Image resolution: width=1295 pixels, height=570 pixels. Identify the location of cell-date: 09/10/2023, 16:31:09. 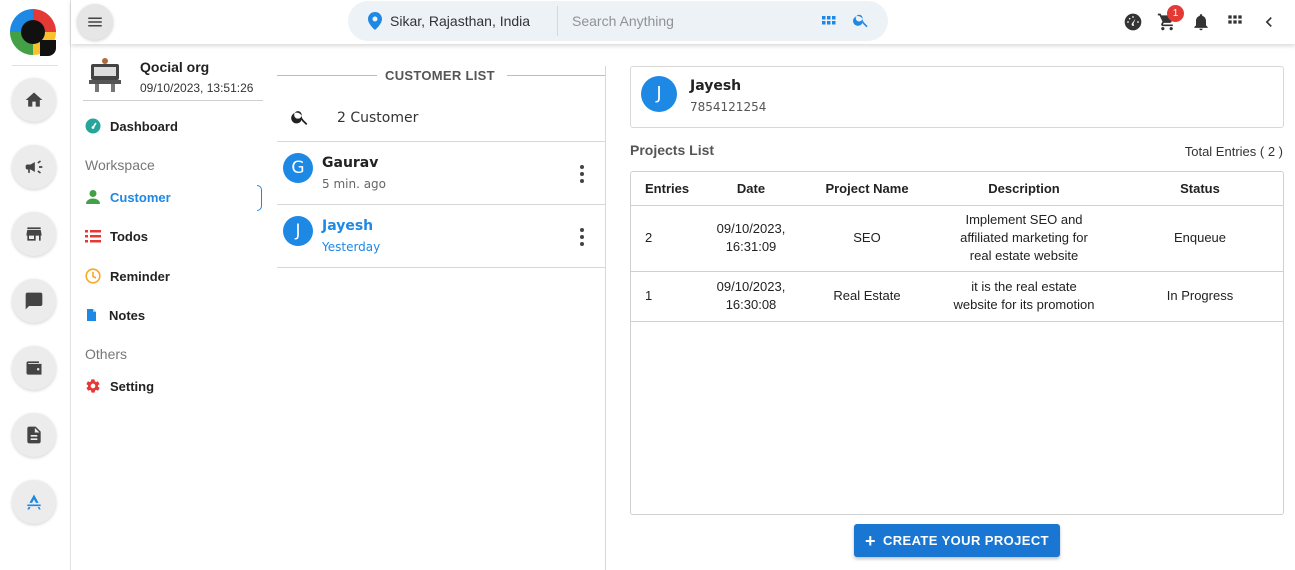
(751, 238).